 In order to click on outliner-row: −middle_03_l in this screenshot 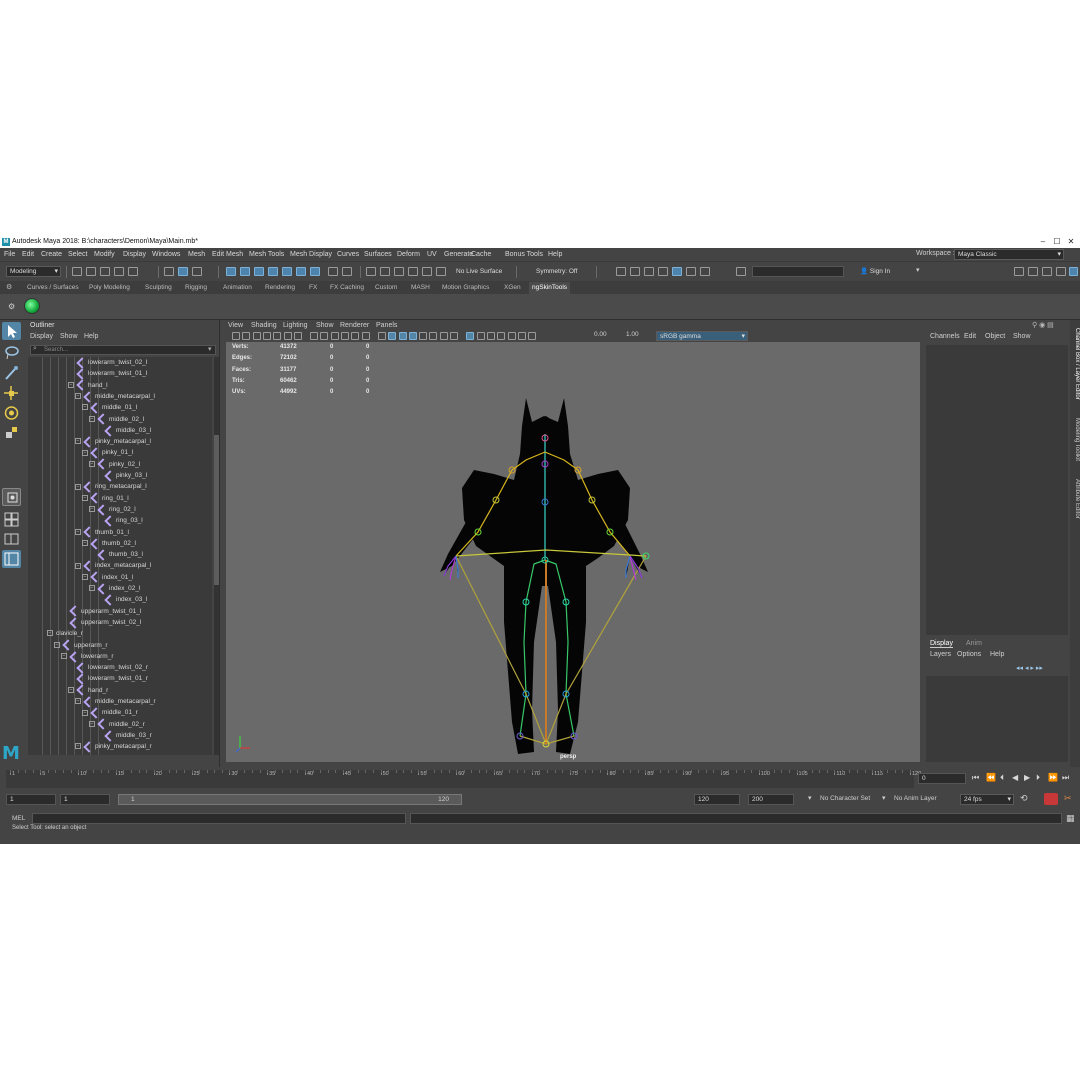, I will do `click(123, 430)`.